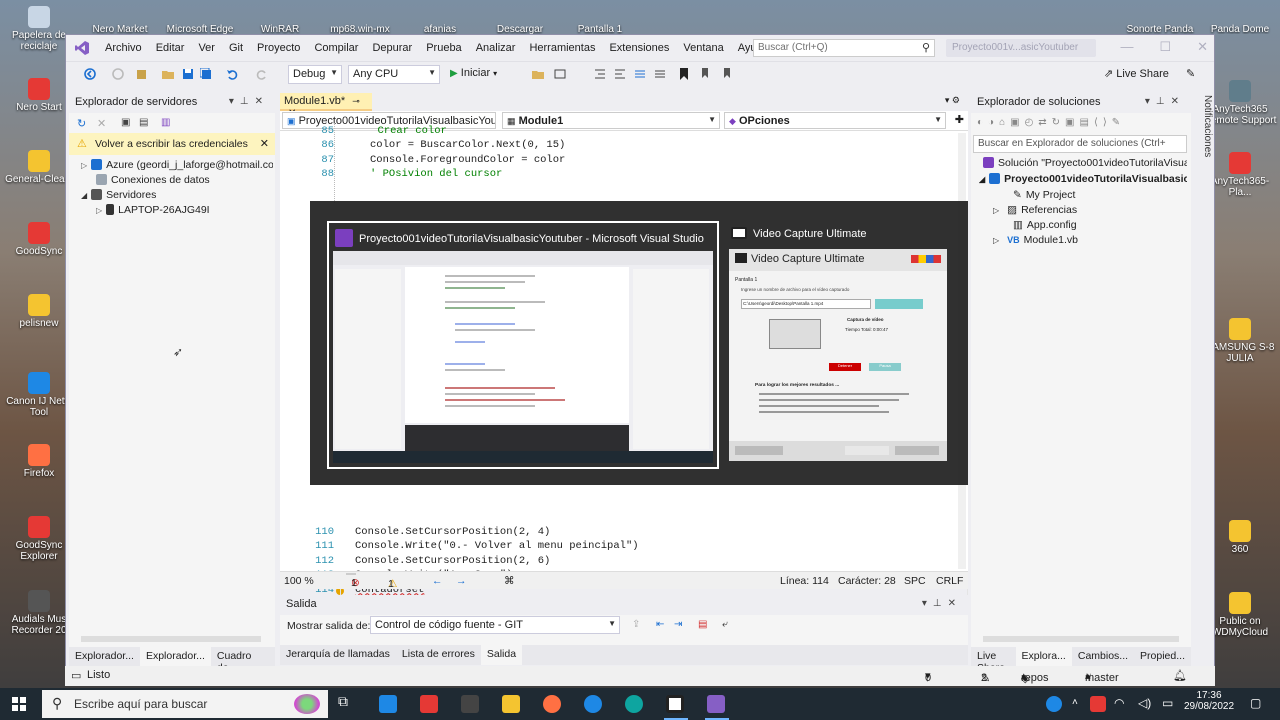 This screenshot has width=1280, height=720. Describe the element at coordinates (1035, 210) in the screenshot. I see `tree-item-references: ▷ ▨ Referencias` at that location.